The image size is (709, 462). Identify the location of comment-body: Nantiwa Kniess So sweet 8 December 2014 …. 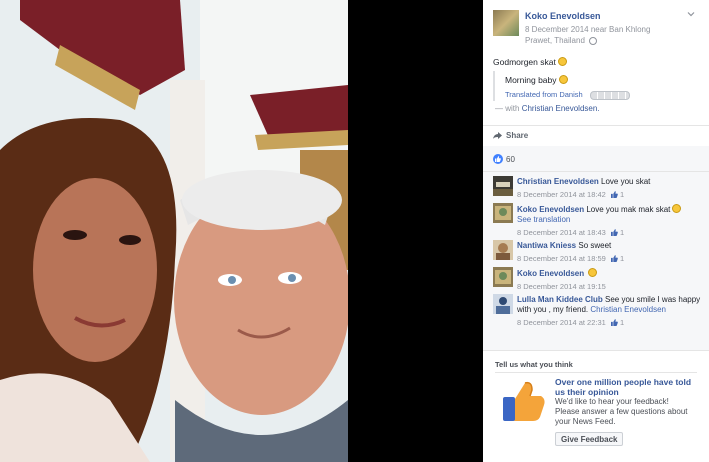
(610, 252).